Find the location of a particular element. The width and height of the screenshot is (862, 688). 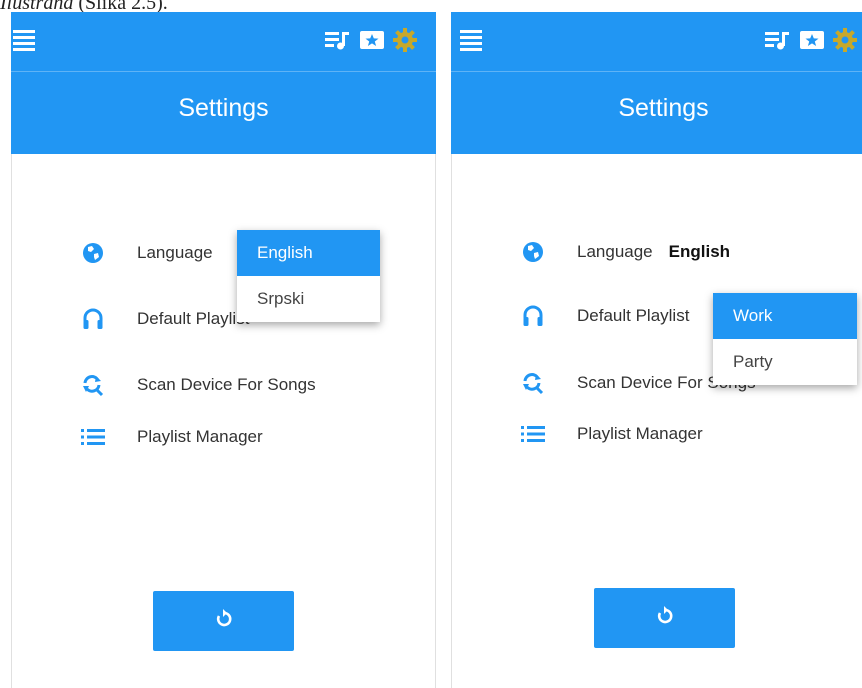

setting-language: Language is located at coordinates (147, 253).